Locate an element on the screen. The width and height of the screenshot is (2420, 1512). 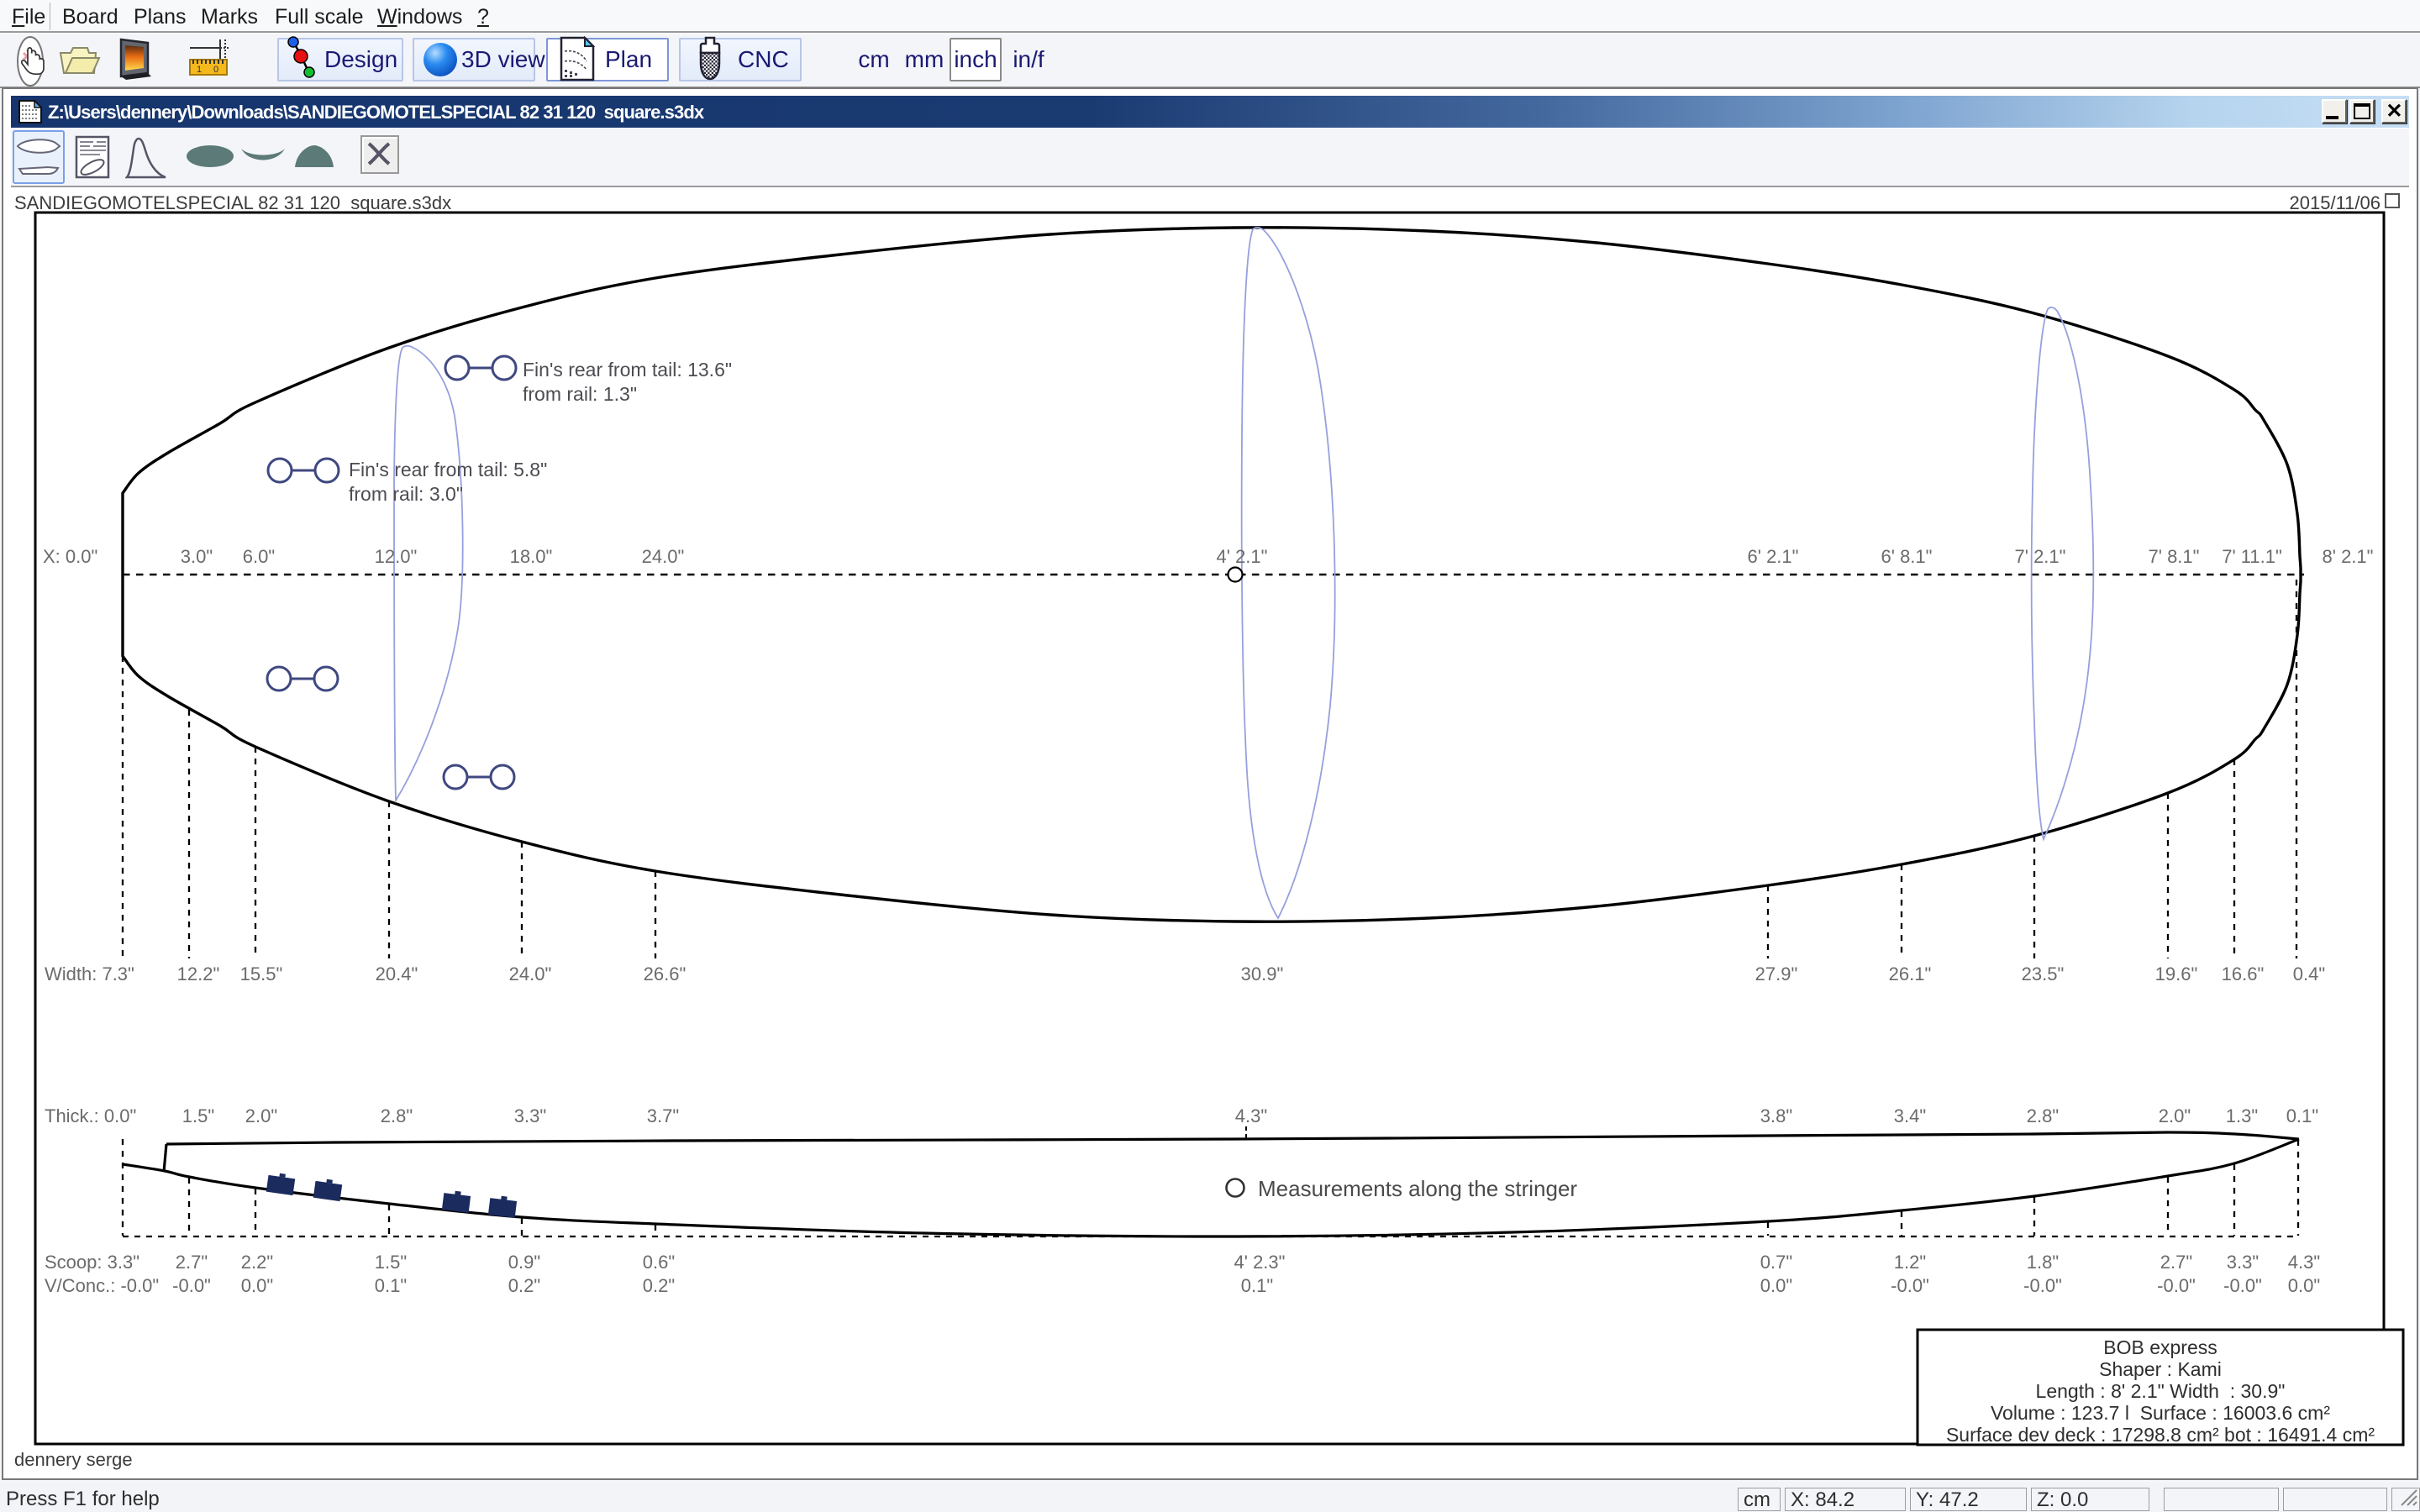
svg-text: 1.2" is located at coordinates (1910, 1262).